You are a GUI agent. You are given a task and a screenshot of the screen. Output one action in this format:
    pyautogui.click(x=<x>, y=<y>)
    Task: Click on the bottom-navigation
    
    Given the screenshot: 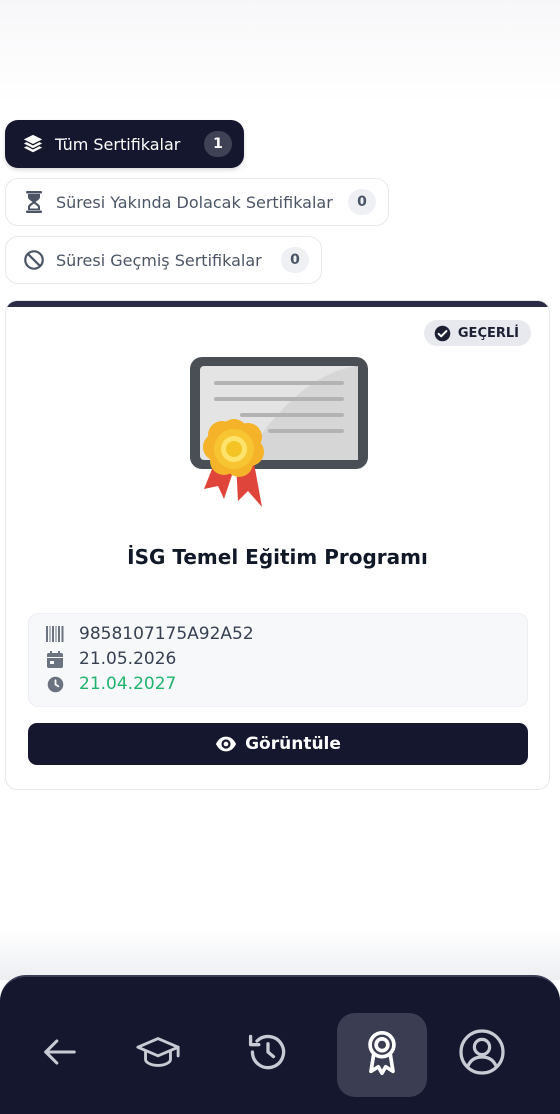 What is the action you would take?
    pyautogui.click(x=280, y=1044)
    